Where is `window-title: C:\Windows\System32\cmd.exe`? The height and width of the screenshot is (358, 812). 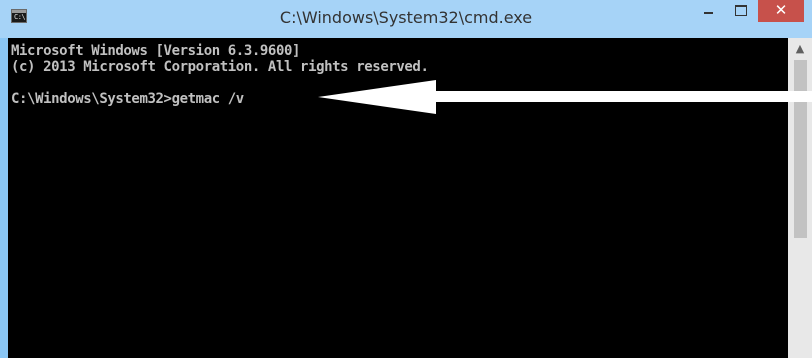 window-title: C:\Windows\System32\cmd.exe is located at coordinates (406, 17).